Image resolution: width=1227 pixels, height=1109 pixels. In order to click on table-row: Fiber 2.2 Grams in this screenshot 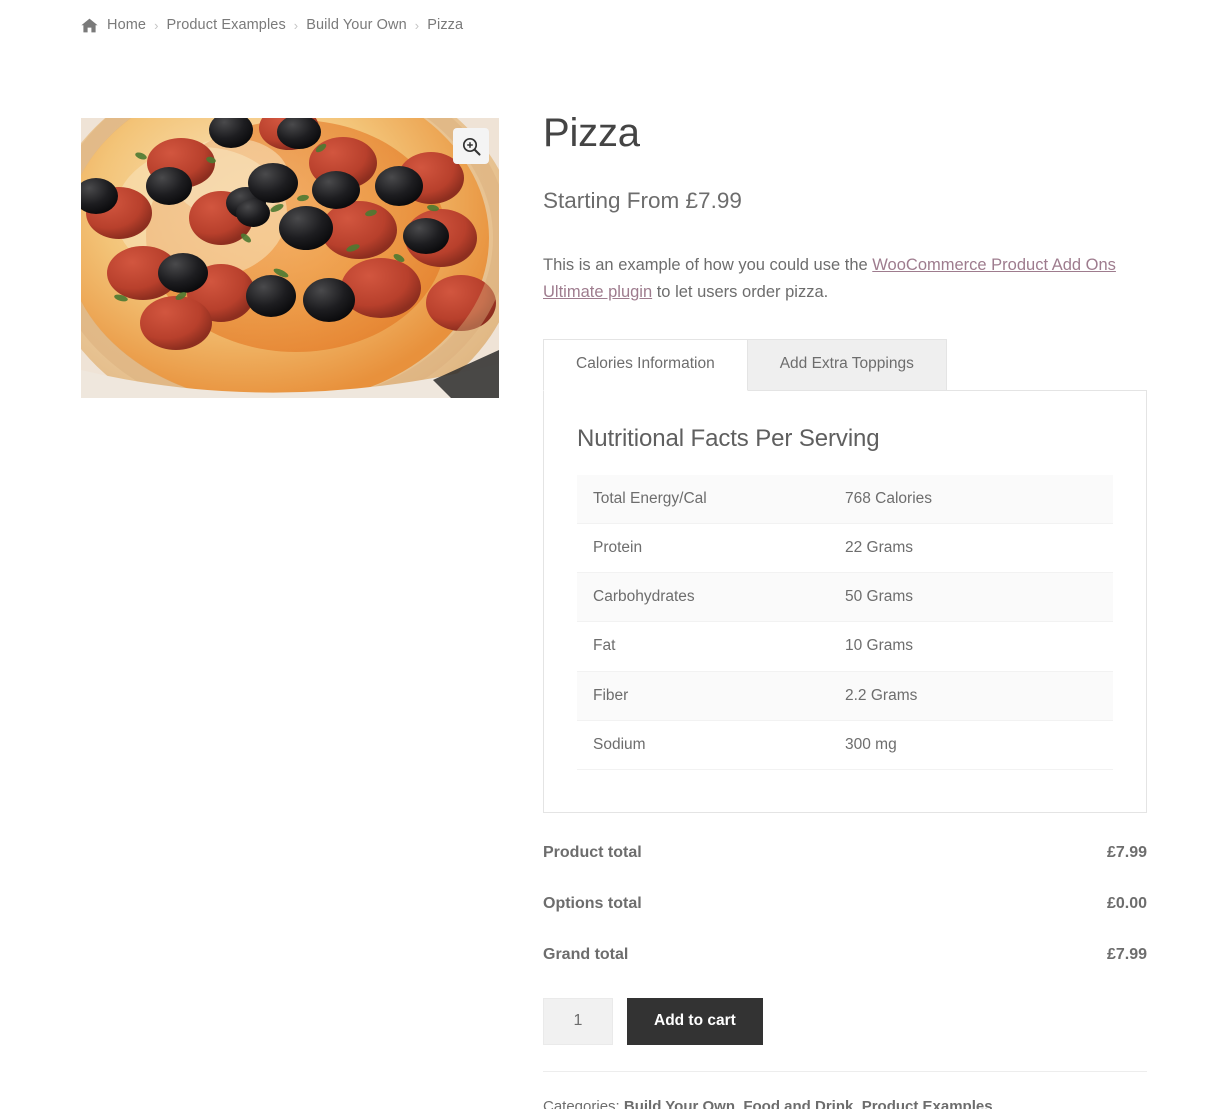, I will do `click(845, 696)`.